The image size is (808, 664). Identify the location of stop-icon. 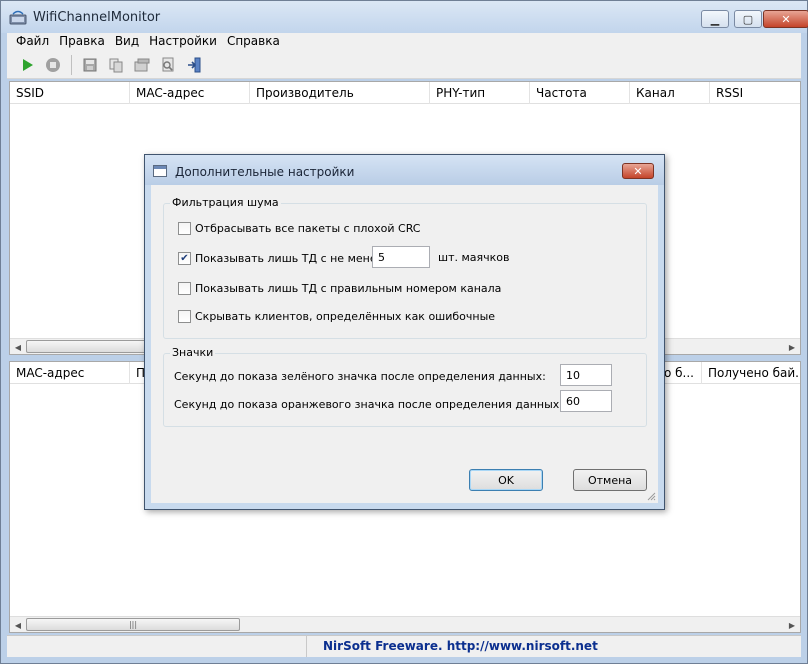
(53, 64).